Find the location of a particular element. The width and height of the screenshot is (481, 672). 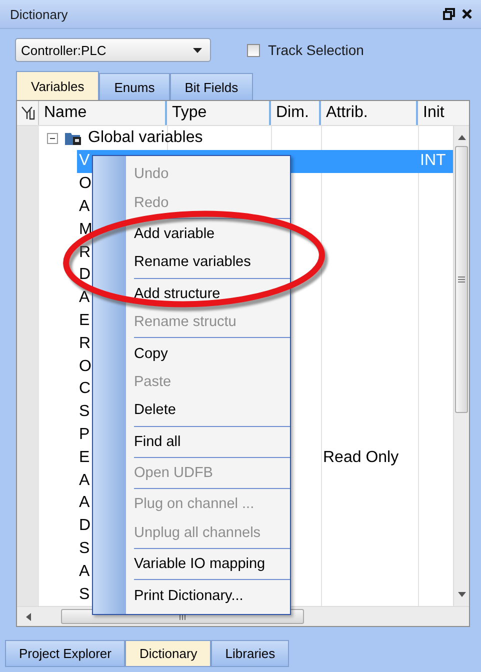

table-cell-text: S is located at coordinates (84, 549).